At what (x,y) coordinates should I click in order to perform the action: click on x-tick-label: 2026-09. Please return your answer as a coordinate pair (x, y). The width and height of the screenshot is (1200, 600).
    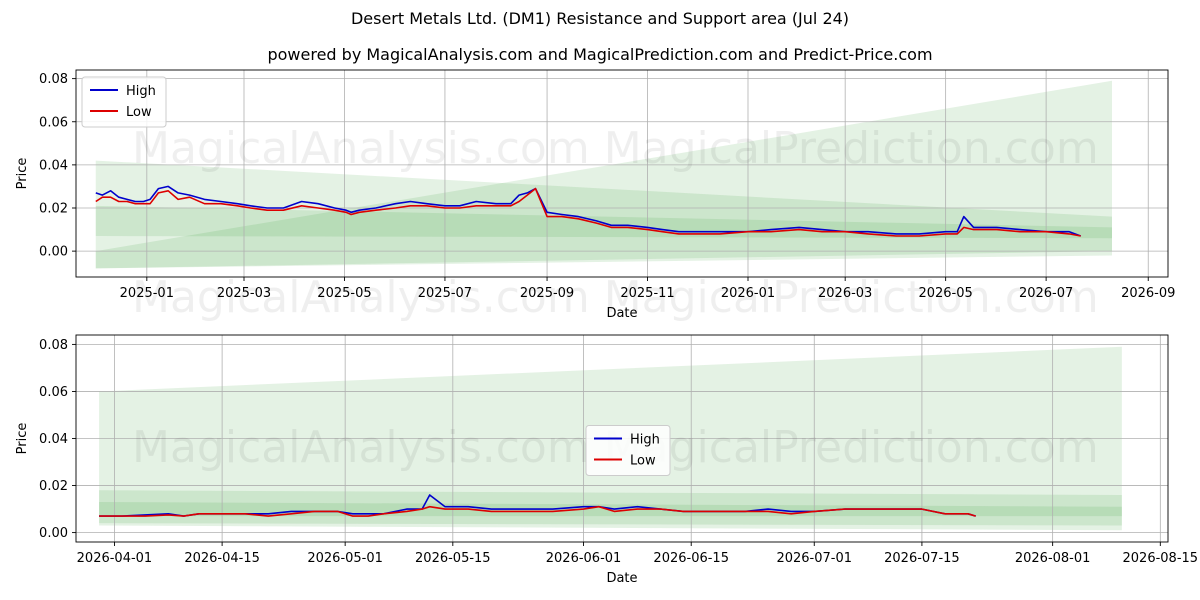
    Looking at the image, I should click on (1148, 293).